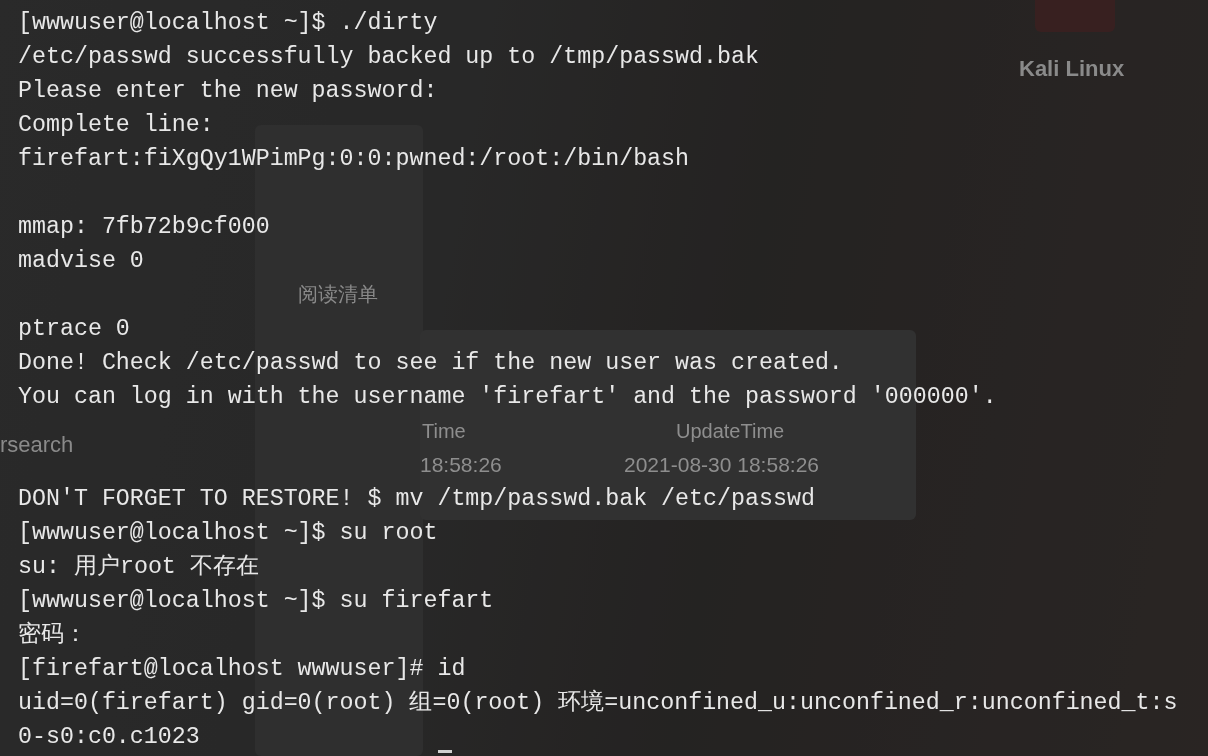 This screenshot has width=1208, height=756. Describe the element at coordinates (445, 751) in the screenshot. I see `text-cursor` at that location.